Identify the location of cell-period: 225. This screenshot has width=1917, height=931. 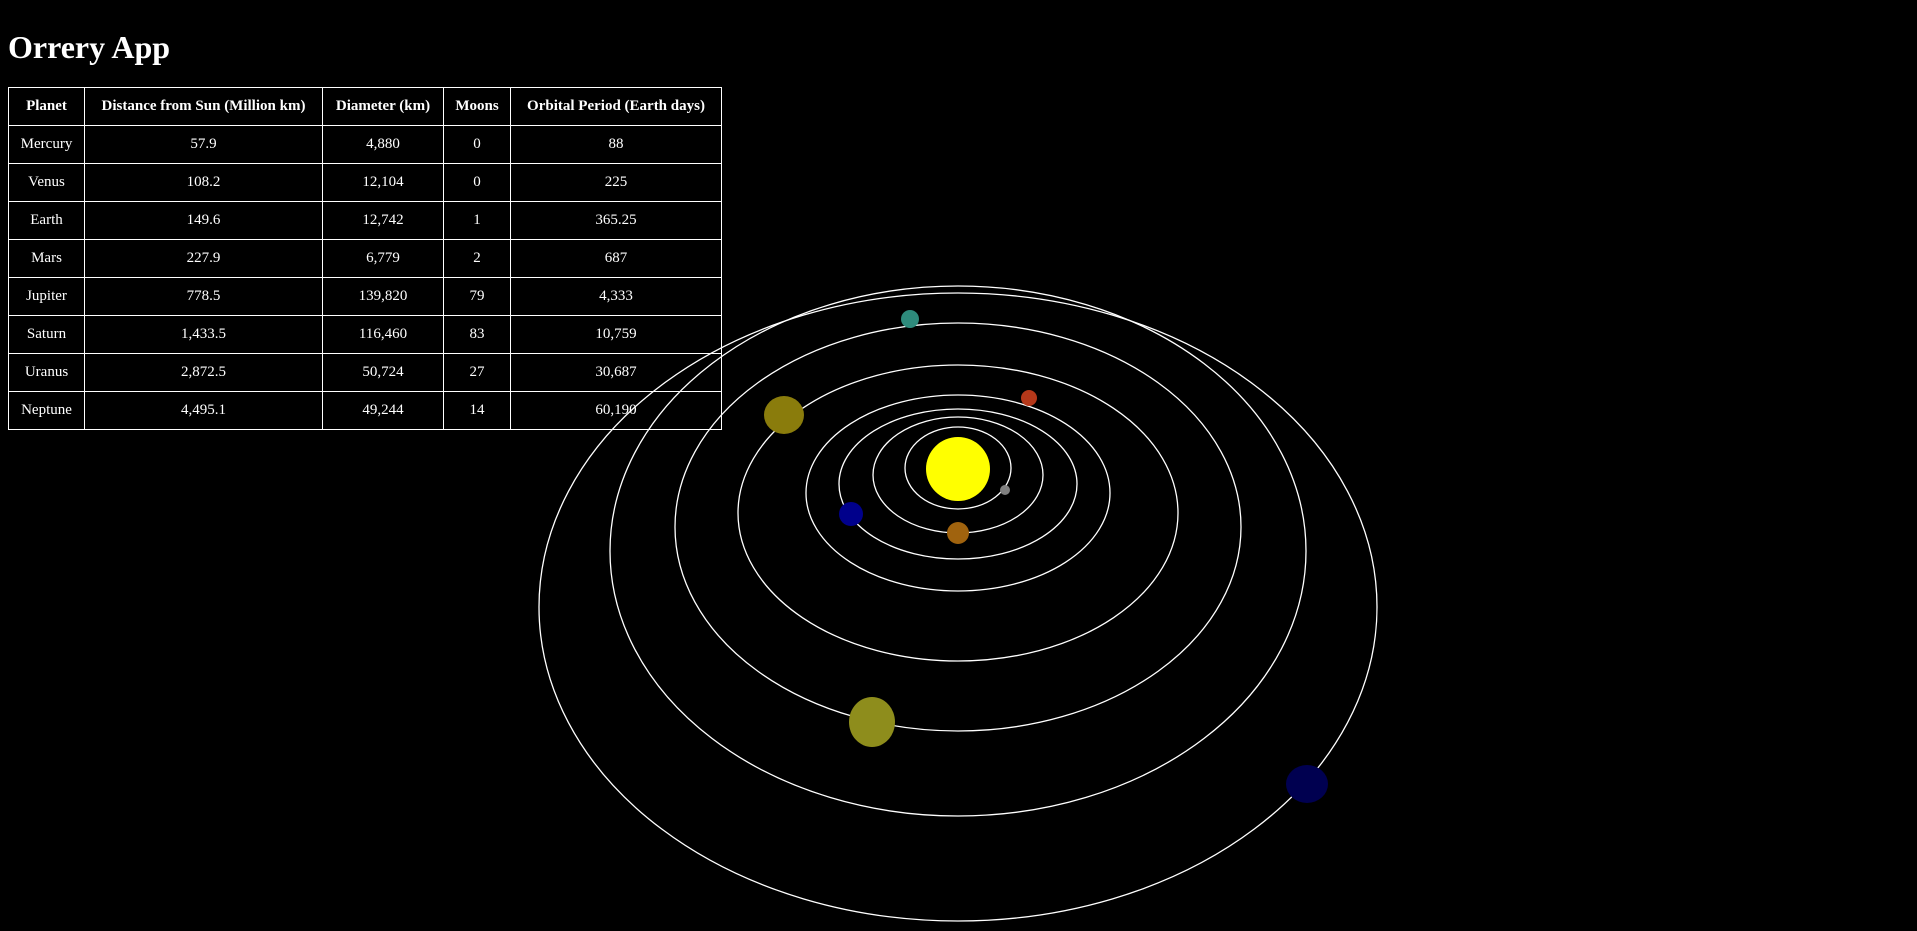
(616, 182).